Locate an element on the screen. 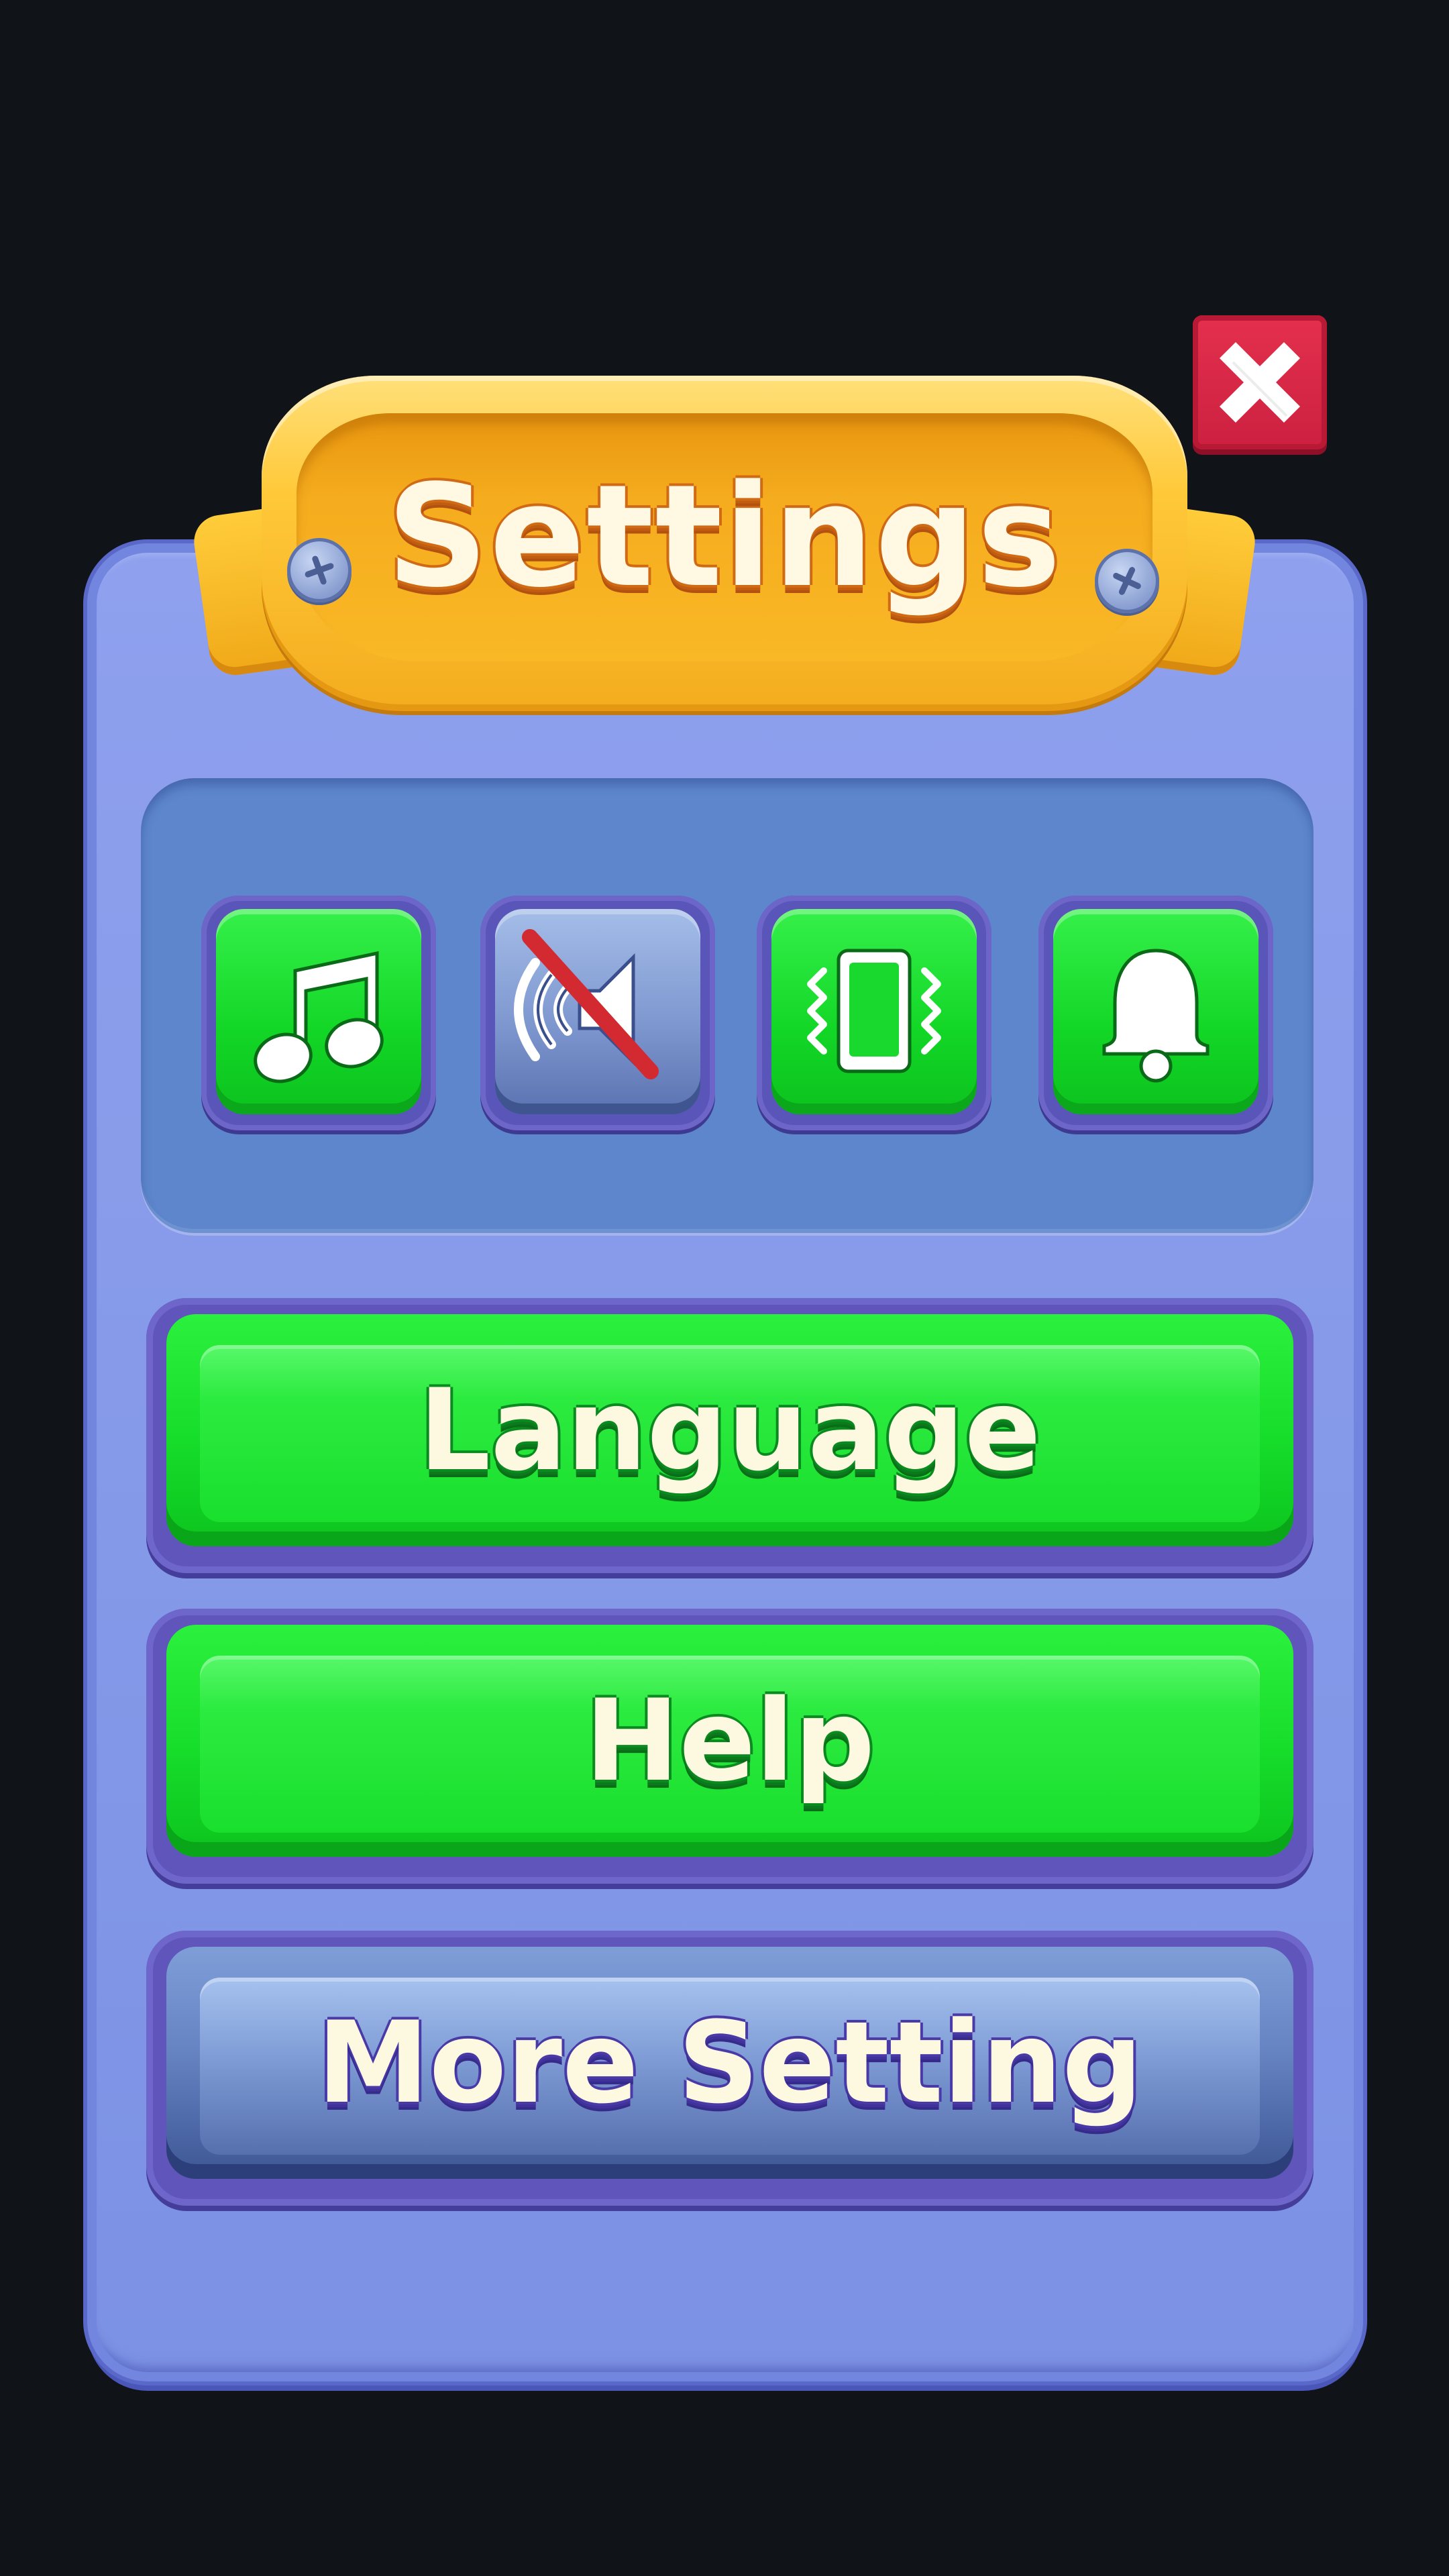  sound-toggle-button is located at coordinates (597, 1013).